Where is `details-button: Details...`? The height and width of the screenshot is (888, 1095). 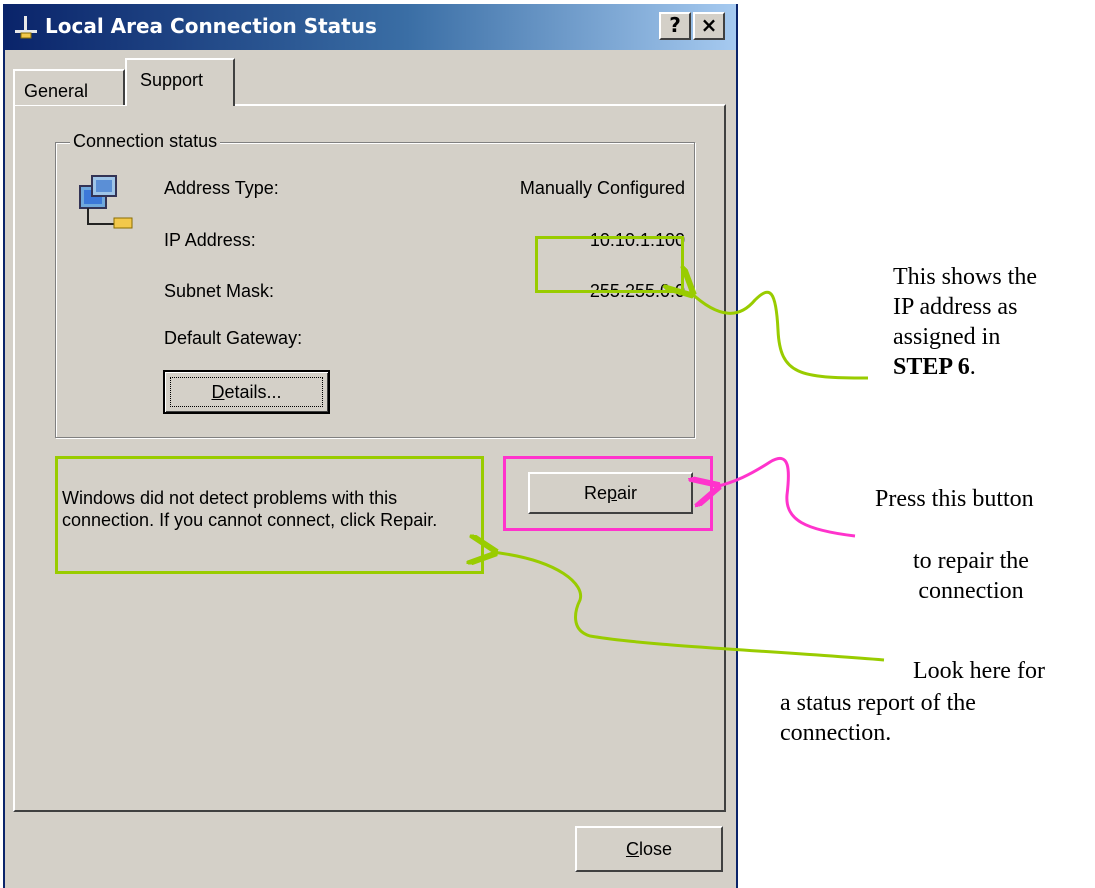
details-button: Details... is located at coordinates (246, 392).